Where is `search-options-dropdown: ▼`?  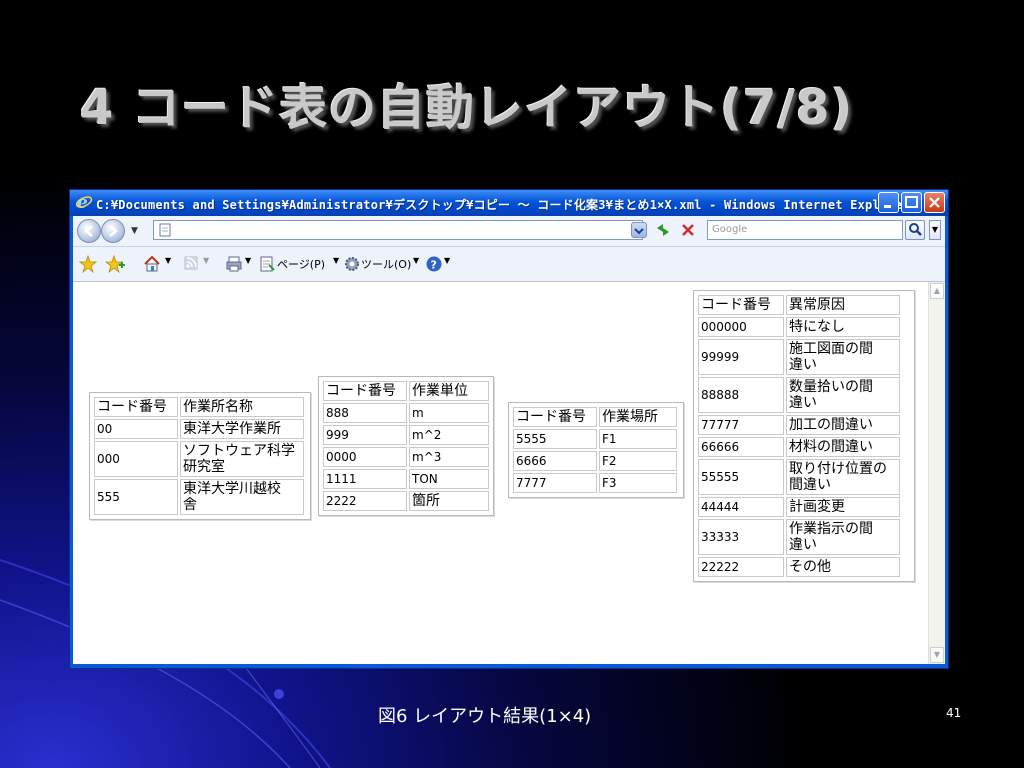
search-options-dropdown: ▼ is located at coordinates (935, 230).